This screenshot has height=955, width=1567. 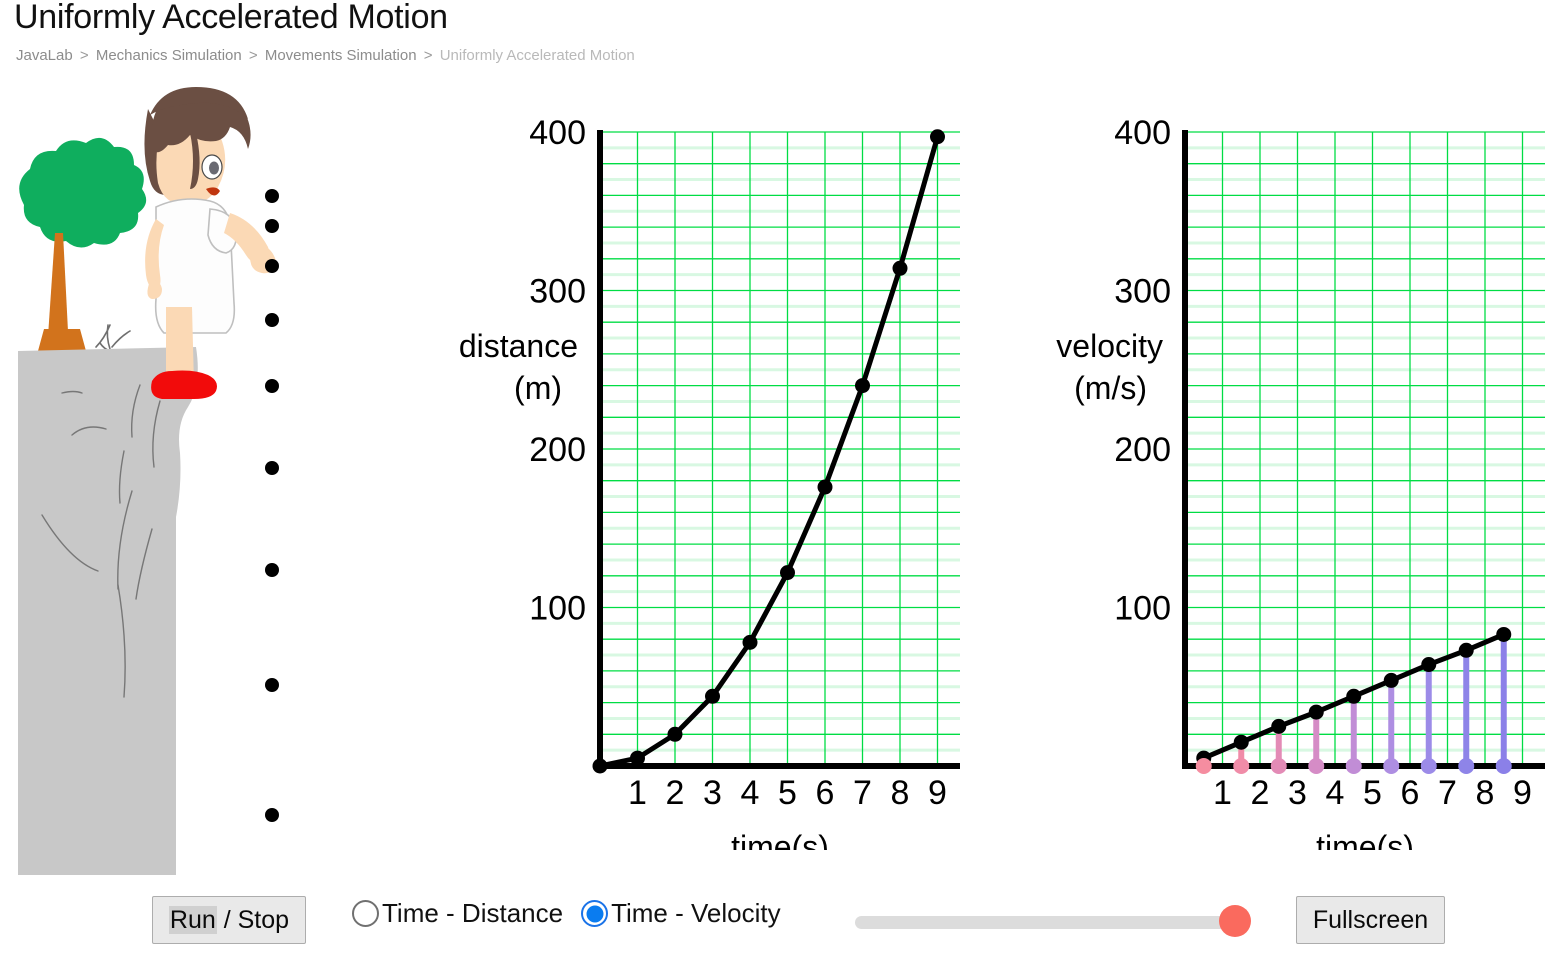 I want to click on run-stop-label-highlight: Run, so click(x=192, y=919).